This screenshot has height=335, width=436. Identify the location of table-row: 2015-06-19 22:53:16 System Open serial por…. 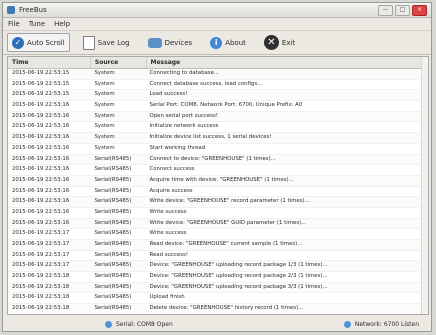
(218, 117).